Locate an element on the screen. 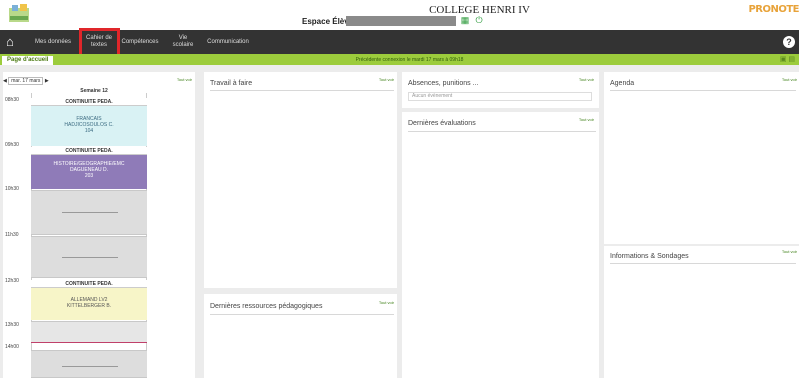  nav-communication: Communication is located at coordinates (228, 42).